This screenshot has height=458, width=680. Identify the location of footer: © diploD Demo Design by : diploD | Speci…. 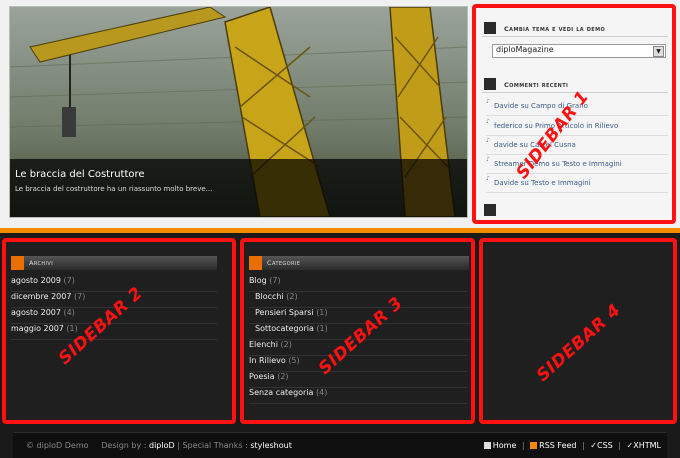
(340, 445).